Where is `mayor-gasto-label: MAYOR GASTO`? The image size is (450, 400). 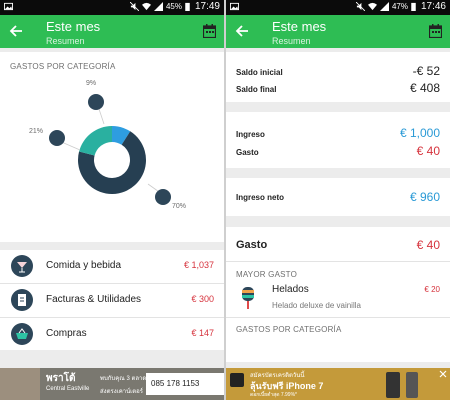
mayor-gasto-label: MAYOR GASTO is located at coordinates (267, 274).